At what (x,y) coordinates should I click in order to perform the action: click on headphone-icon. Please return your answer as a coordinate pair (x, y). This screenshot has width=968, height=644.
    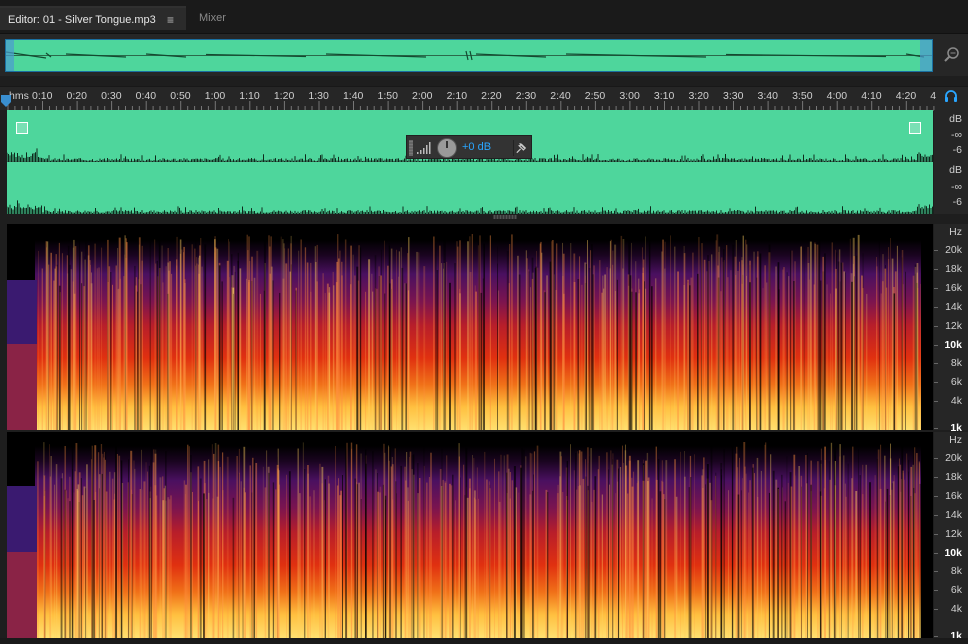
    Looking at the image, I should click on (951, 96).